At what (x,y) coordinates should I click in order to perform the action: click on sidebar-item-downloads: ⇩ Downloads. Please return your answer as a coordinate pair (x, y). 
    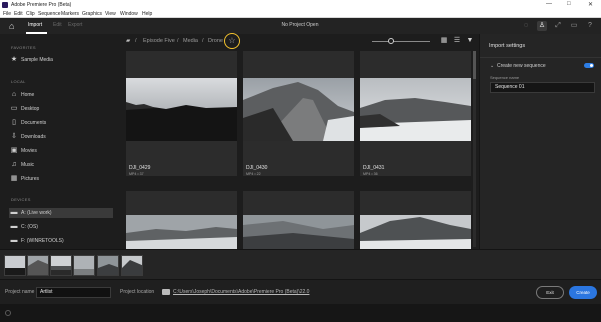
    Looking at the image, I should click on (61, 137).